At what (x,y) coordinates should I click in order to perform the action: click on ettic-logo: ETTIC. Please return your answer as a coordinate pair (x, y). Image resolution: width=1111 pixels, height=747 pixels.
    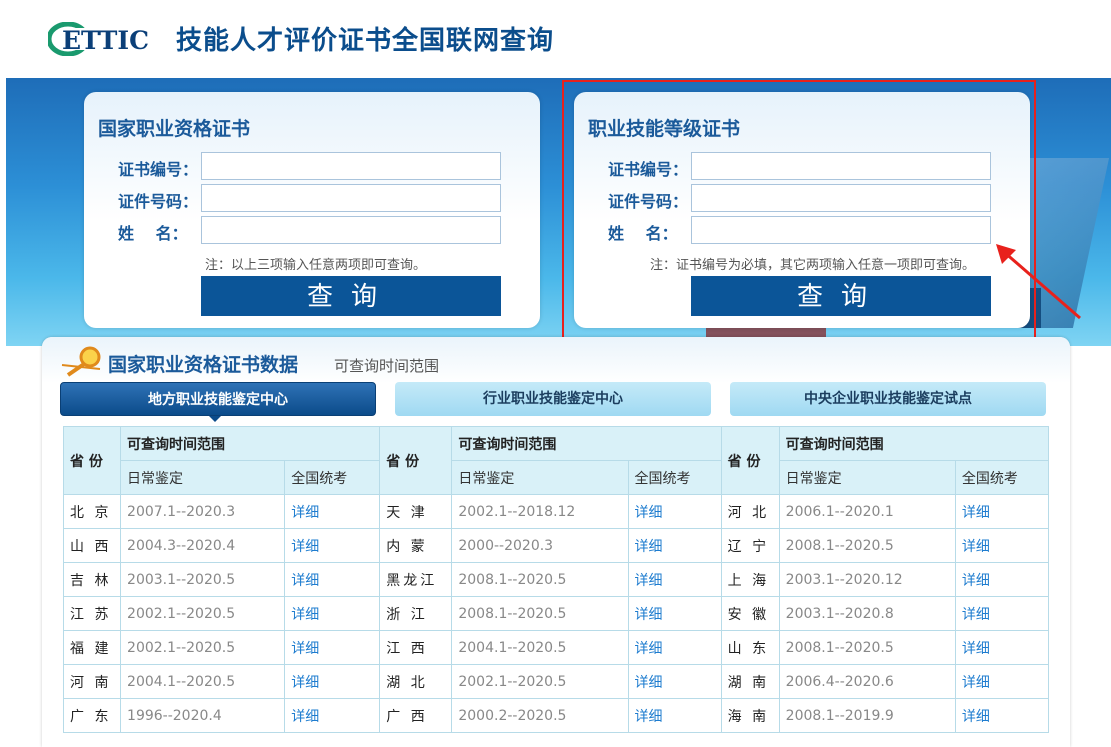
    Looking at the image, I should click on (98, 39).